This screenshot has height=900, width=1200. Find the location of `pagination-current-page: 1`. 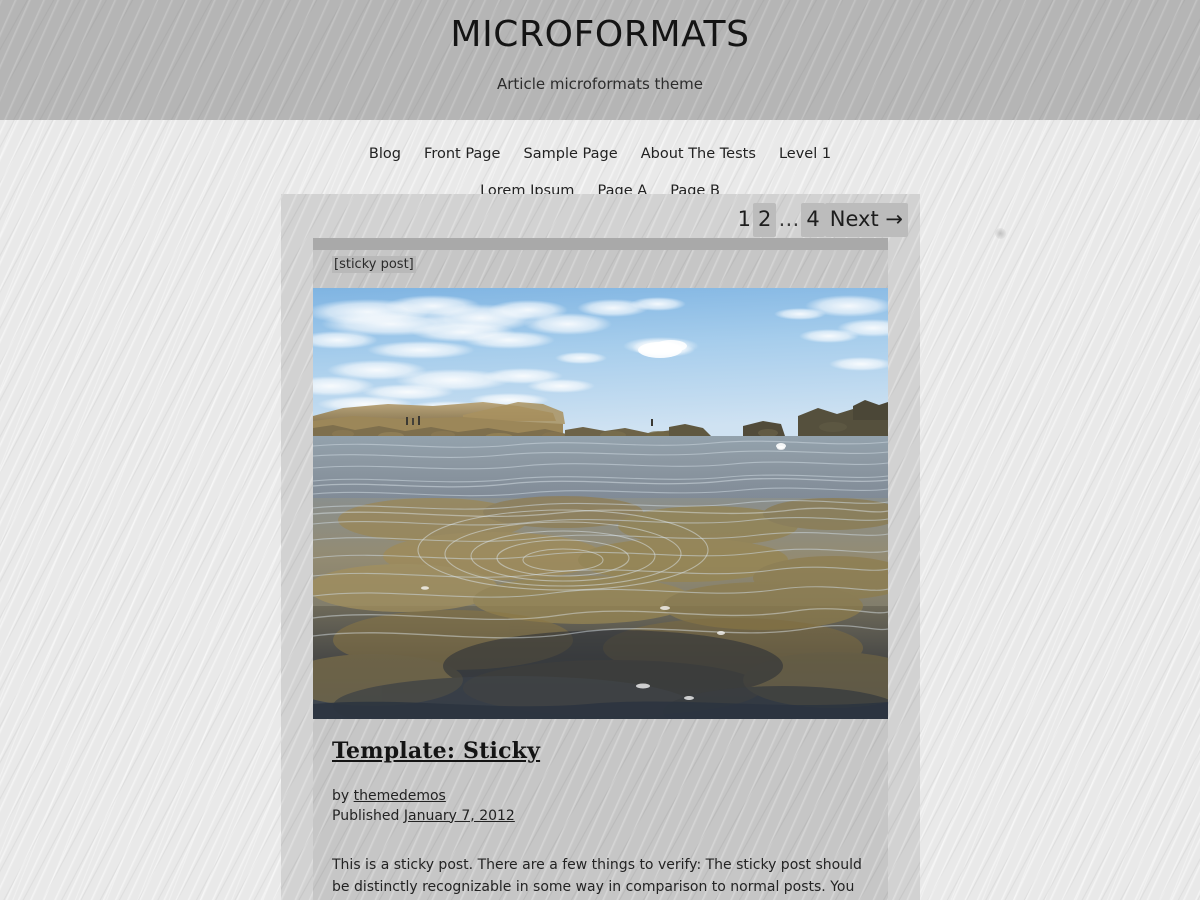

pagination-current-page: 1 is located at coordinates (744, 219).